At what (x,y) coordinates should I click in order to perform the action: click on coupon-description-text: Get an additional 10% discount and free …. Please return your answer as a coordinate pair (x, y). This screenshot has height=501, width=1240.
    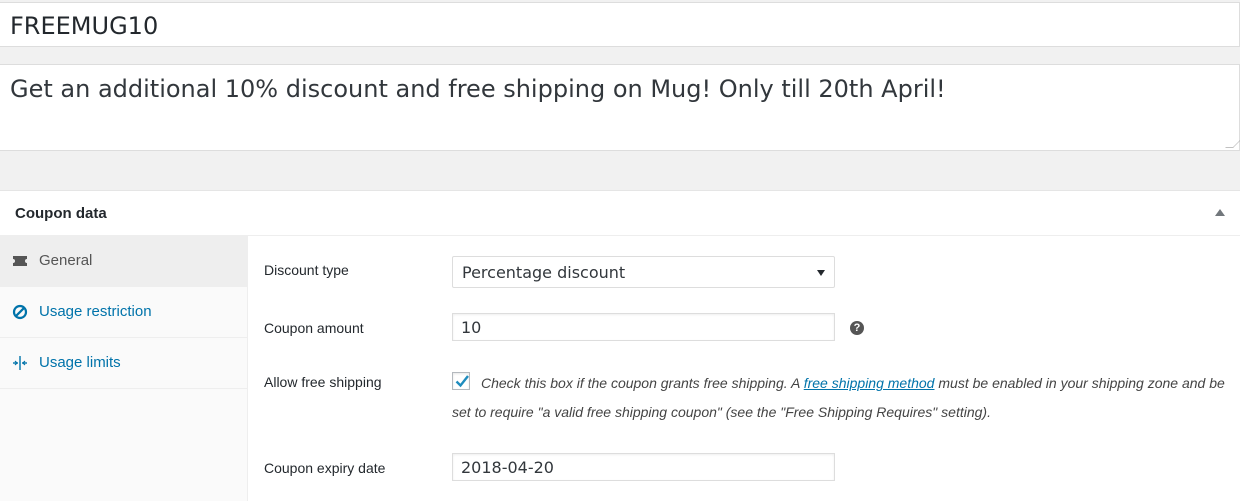
    Looking at the image, I should click on (478, 89).